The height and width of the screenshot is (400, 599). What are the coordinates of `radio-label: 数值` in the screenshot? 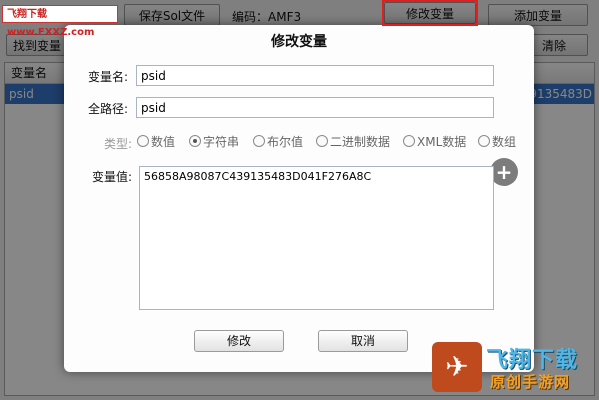 It's located at (163, 141).